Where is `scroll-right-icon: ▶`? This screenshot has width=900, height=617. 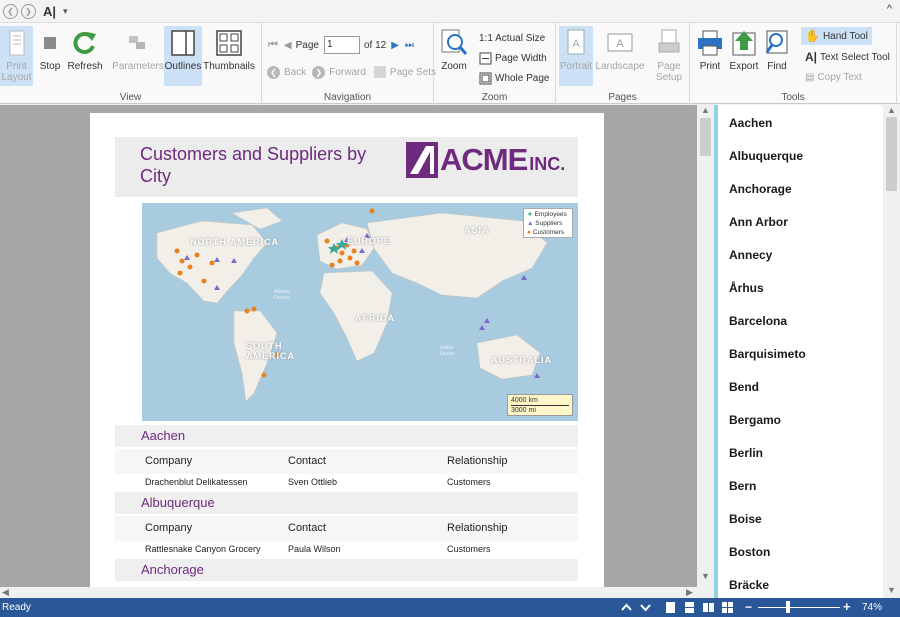
scroll-right-icon: ▶ is located at coordinates (689, 592).